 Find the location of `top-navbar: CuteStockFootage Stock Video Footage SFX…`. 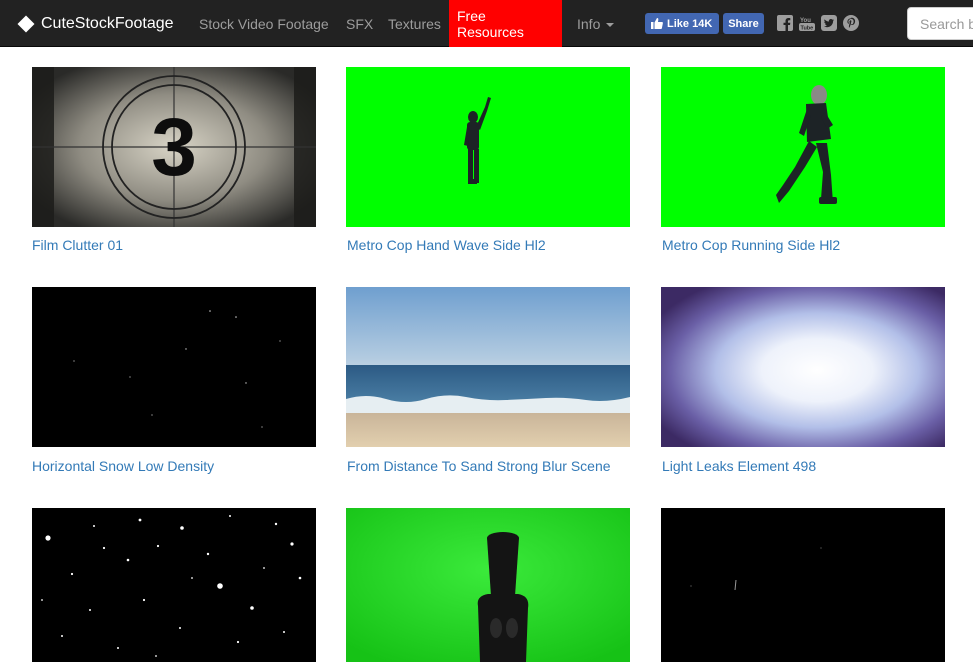

top-navbar: CuteStockFootage Stock Video Footage SFX… is located at coordinates (486, 23).